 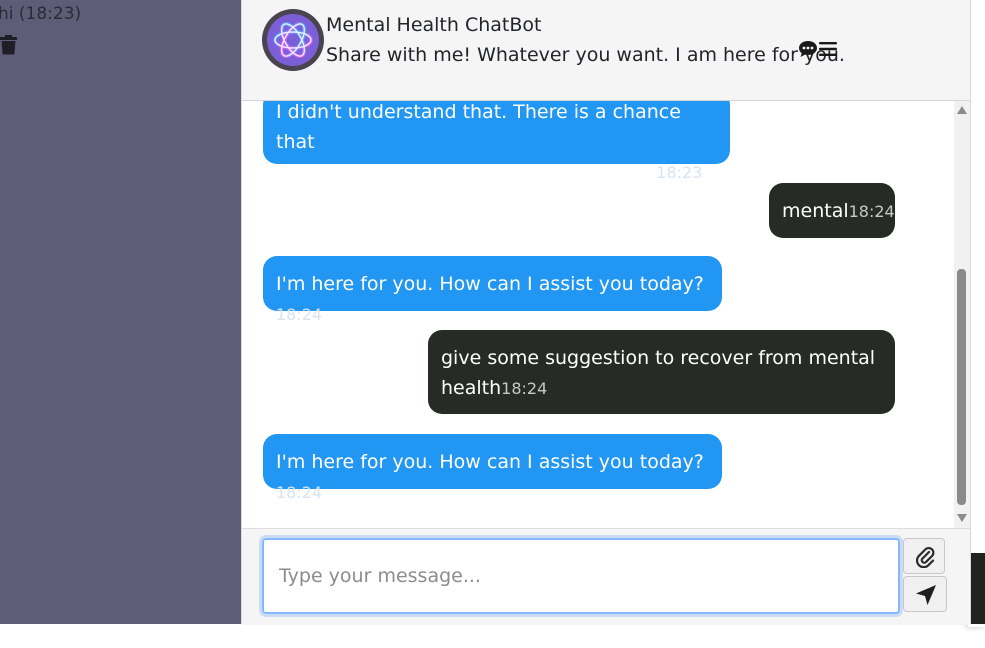 I want to click on composer, so click(x=606, y=576).